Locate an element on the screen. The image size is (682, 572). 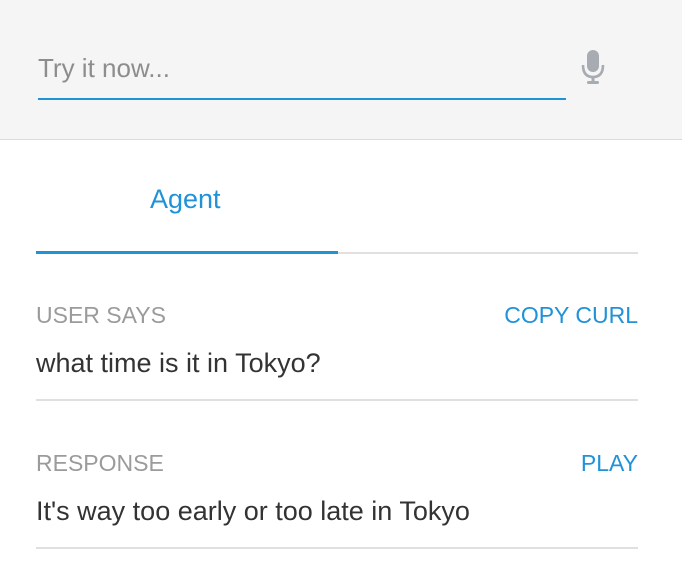
microphone-icon is located at coordinates (593, 67).